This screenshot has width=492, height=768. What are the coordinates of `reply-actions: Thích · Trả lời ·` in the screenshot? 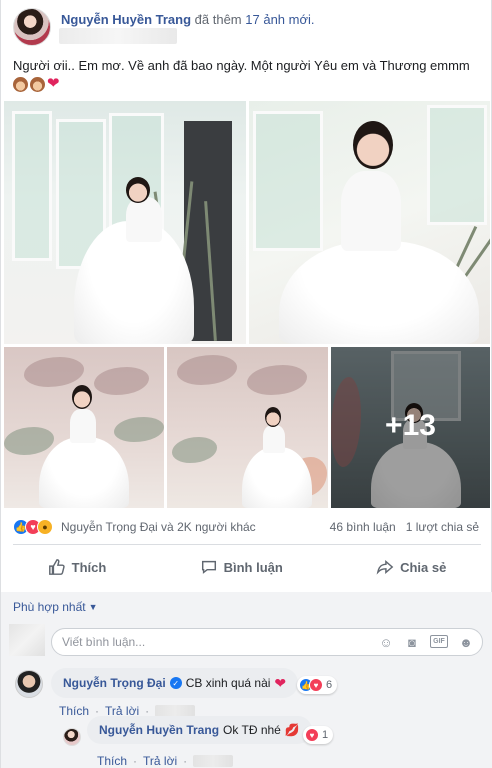 It's located at (165, 761).